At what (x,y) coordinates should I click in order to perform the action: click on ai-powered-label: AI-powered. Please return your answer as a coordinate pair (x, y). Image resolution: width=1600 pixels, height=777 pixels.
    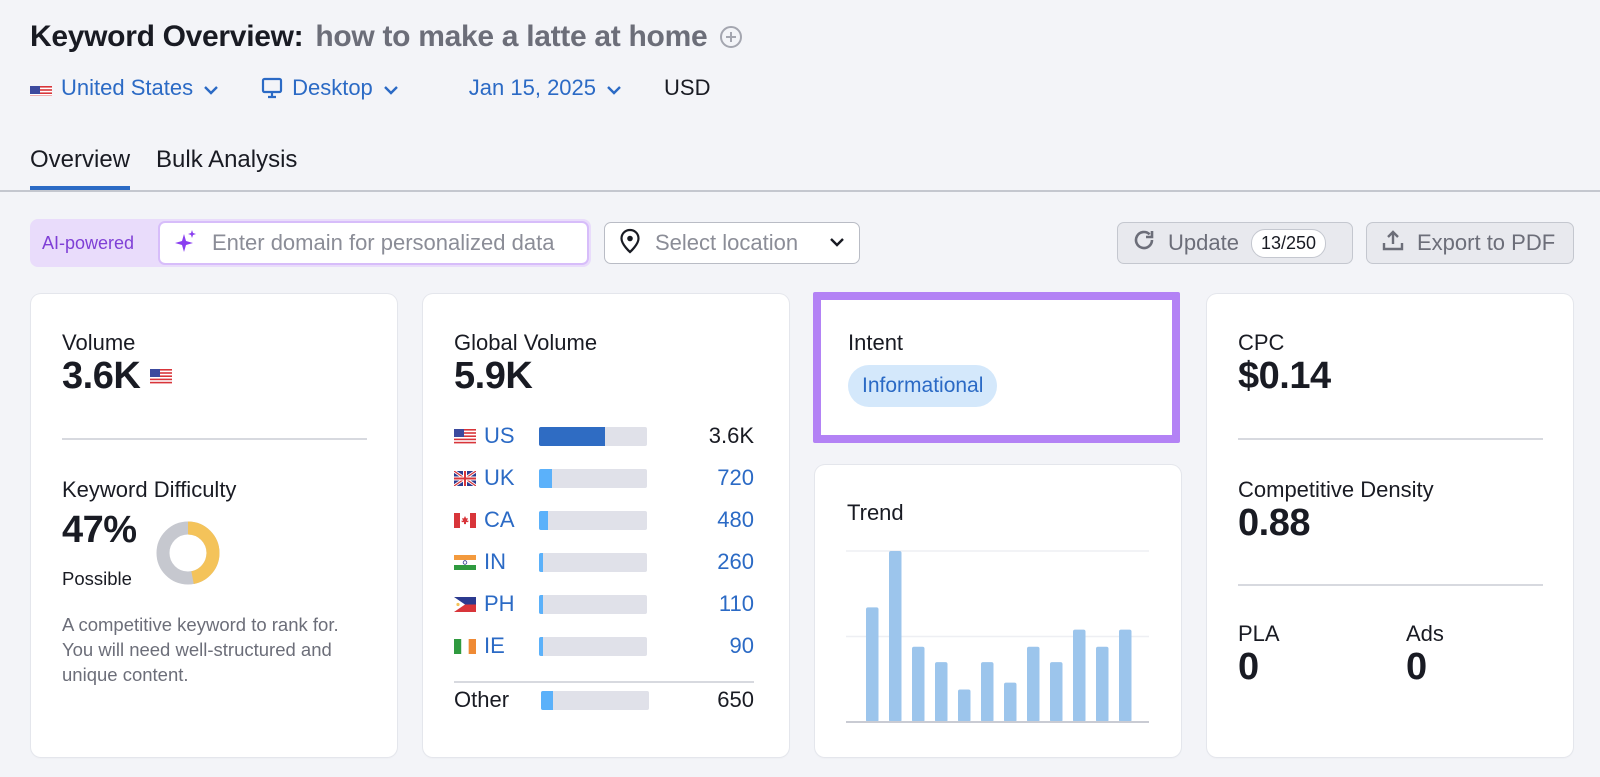
    Looking at the image, I should click on (88, 242).